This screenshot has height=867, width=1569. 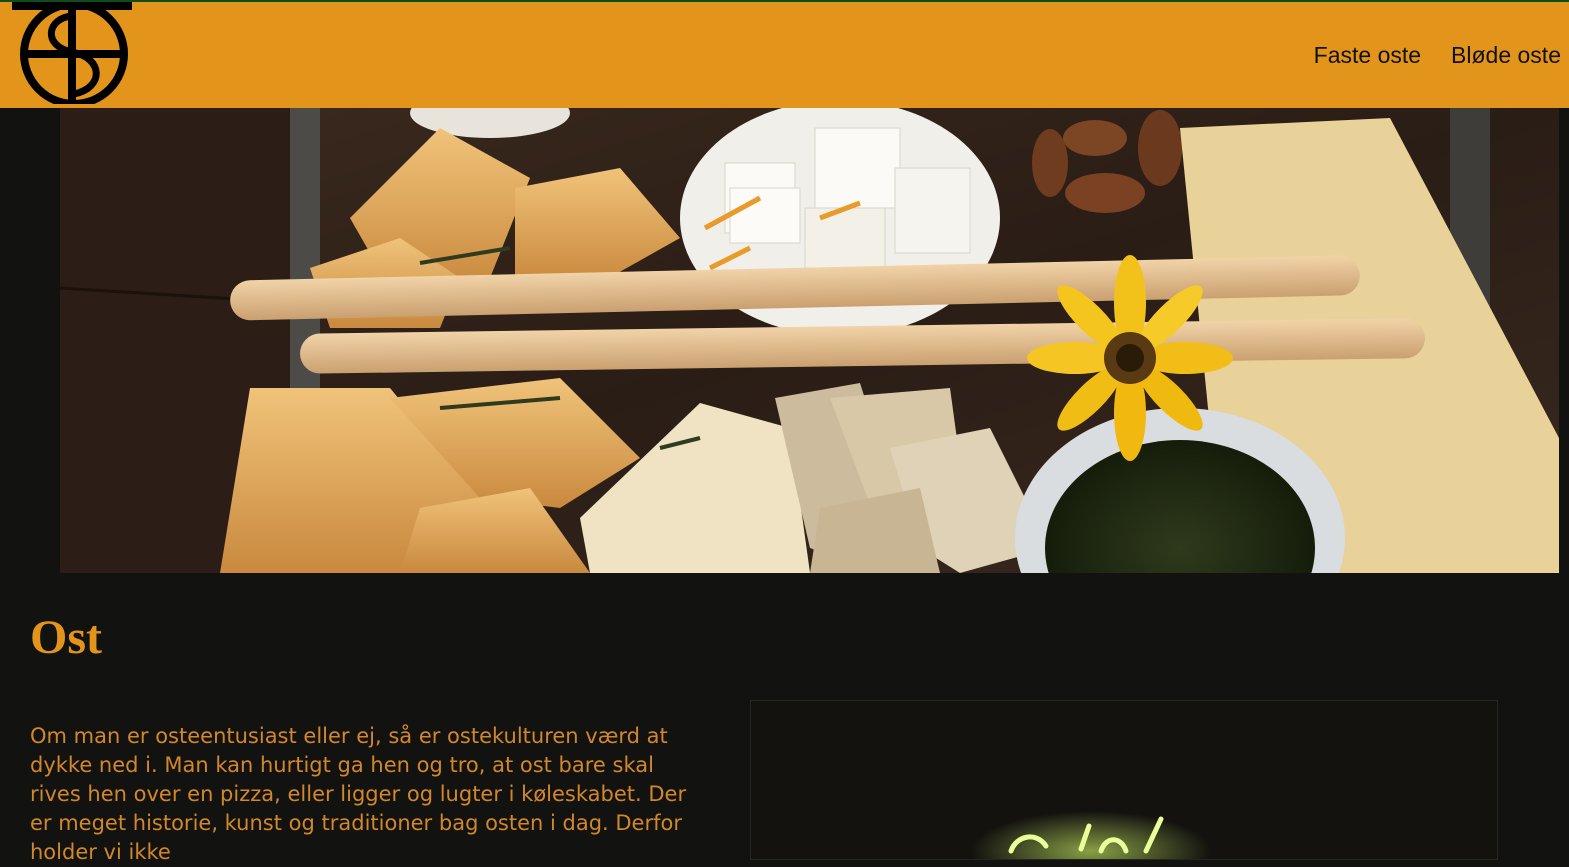 I want to click on page-title: Ost, so click(x=66, y=637).